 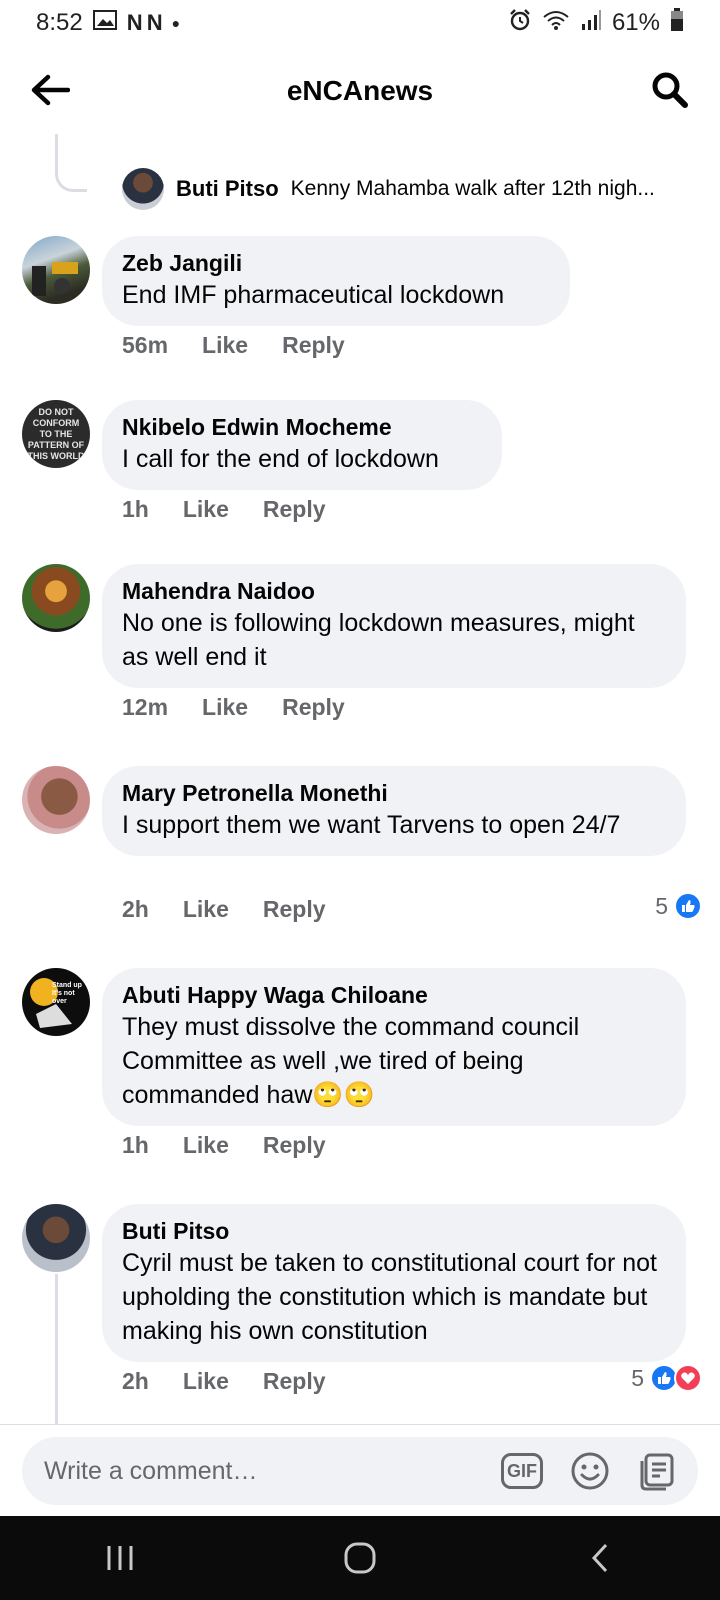 What do you see at coordinates (635, 22) in the screenshot?
I see `battery-percent: 61%` at bounding box center [635, 22].